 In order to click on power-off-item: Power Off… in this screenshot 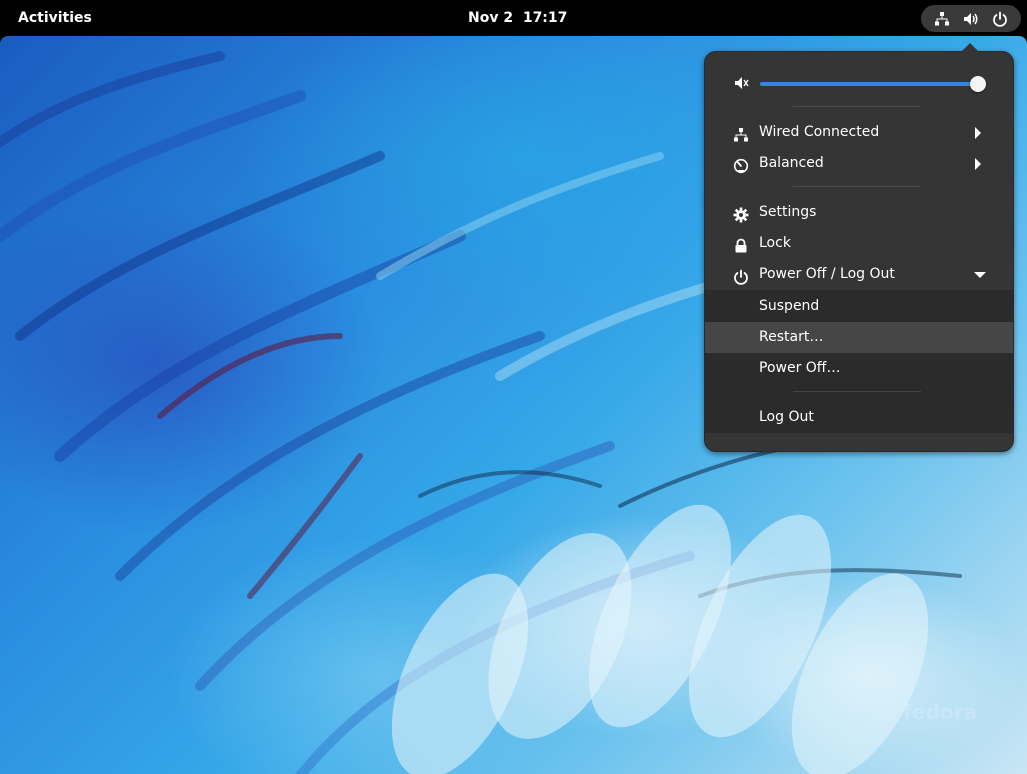, I will do `click(859, 368)`.